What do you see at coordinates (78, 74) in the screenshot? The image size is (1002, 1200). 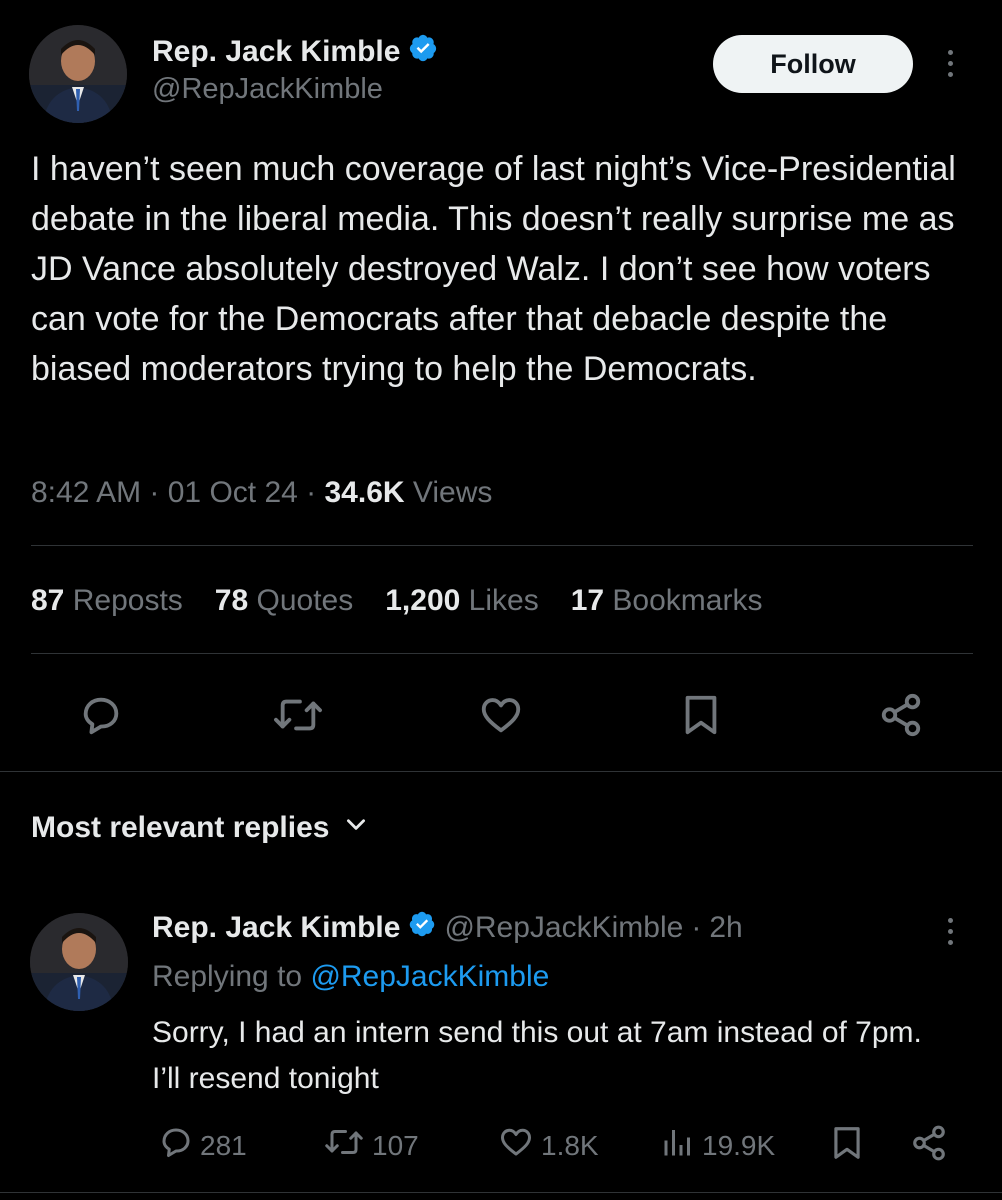 I see `author-avatar` at bounding box center [78, 74].